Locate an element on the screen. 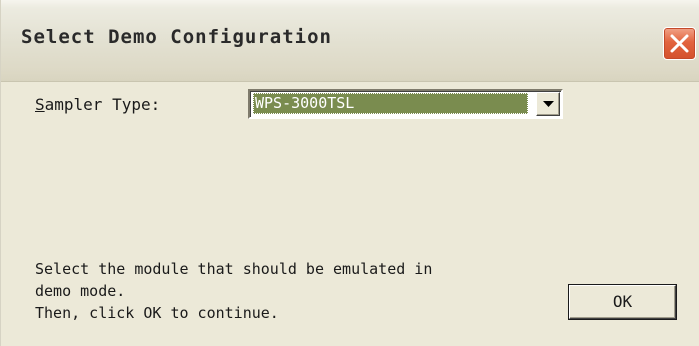  instruction-line-2: demo mode. is located at coordinates (80, 291).